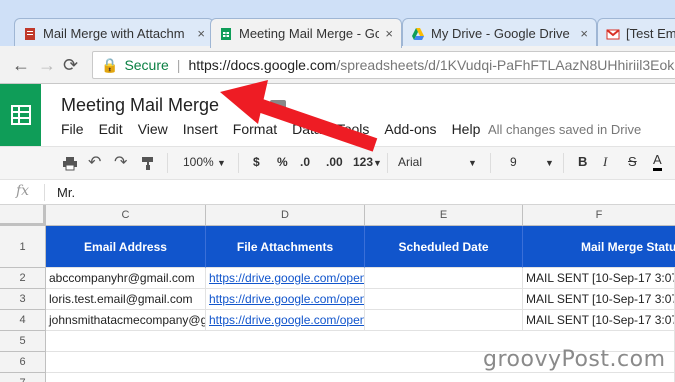 This screenshot has height=382, width=675. Describe the element at coordinates (47, 65) in the screenshot. I see `forward-arrow-icon: →` at that location.